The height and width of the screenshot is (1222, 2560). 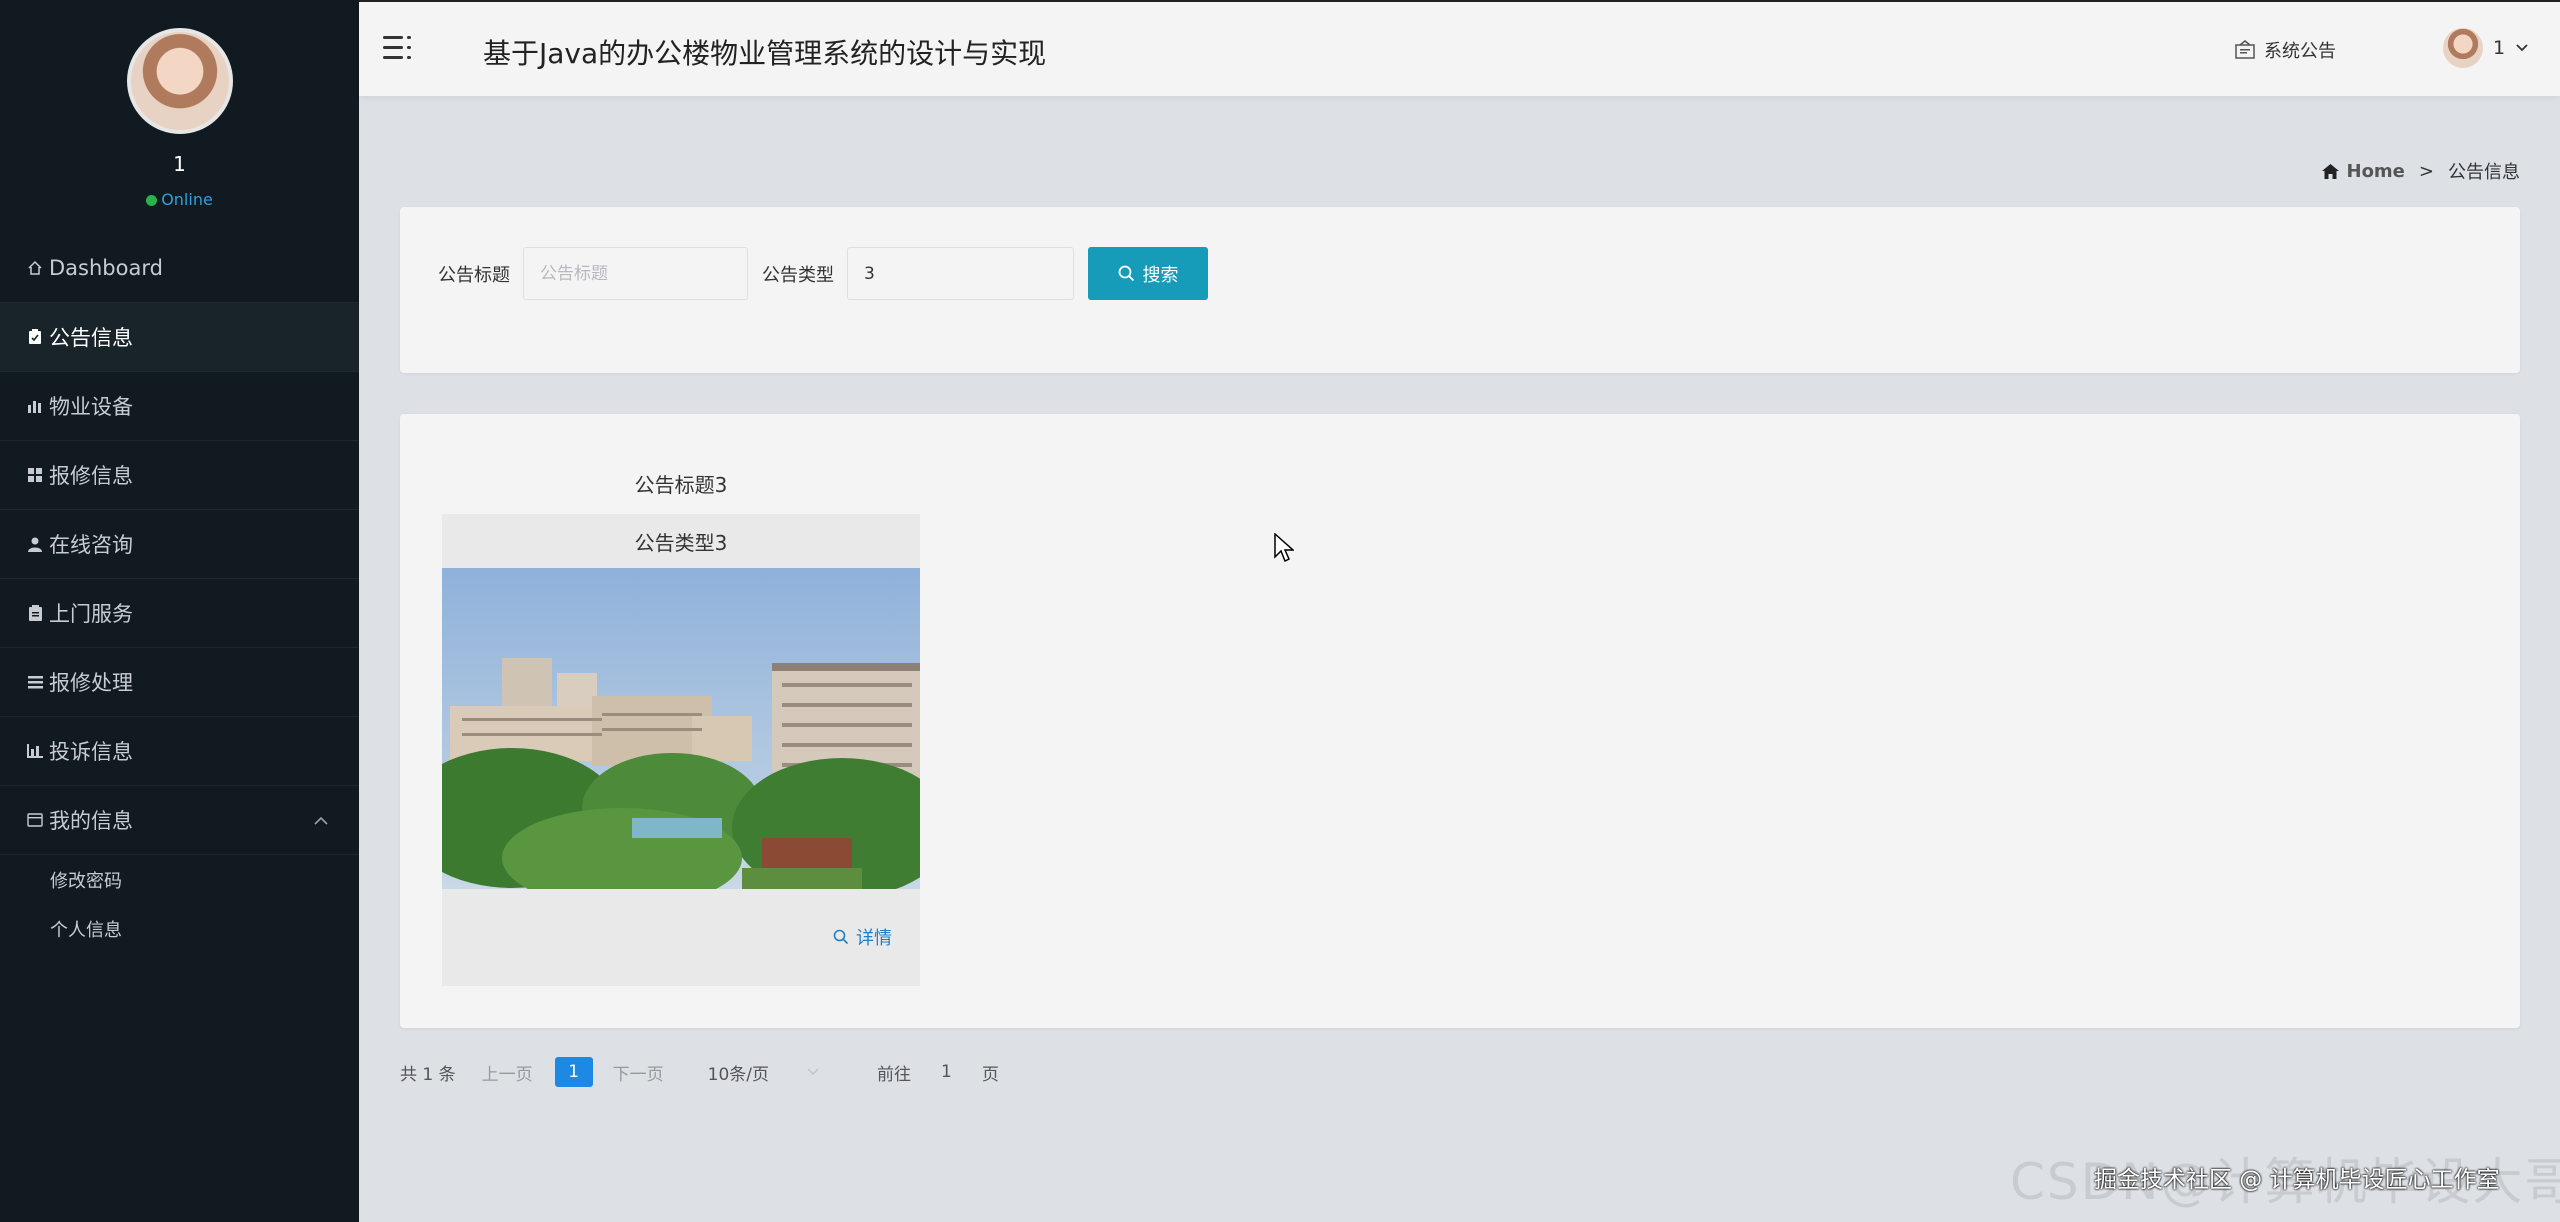 What do you see at coordinates (35, 406) in the screenshot?
I see `bar-chart-icon` at bounding box center [35, 406].